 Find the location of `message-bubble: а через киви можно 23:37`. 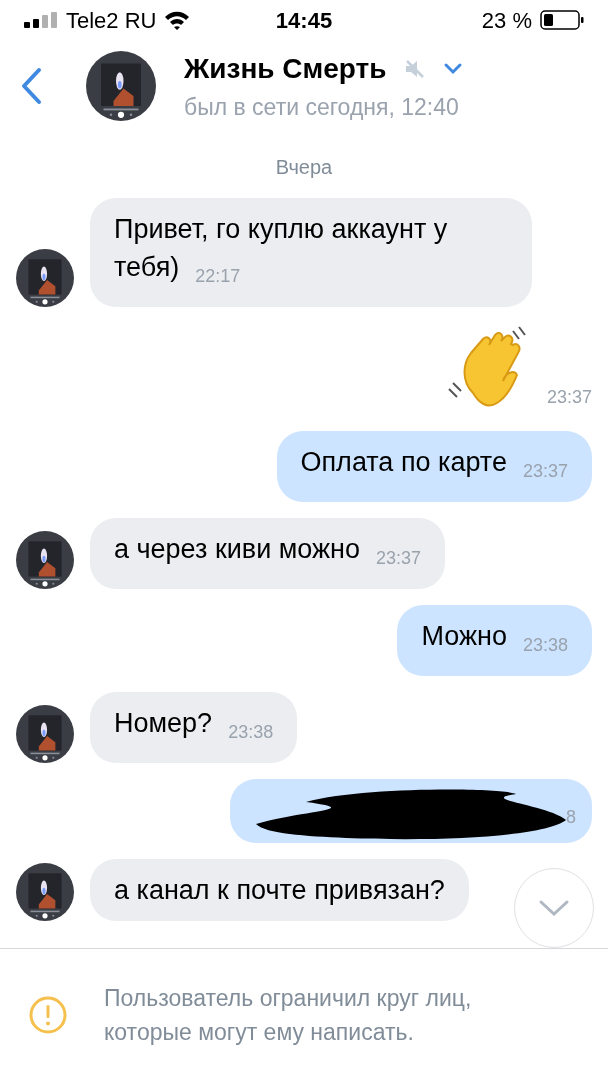

message-bubble: а через киви можно 23:37 is located at coordinates (268, 553).